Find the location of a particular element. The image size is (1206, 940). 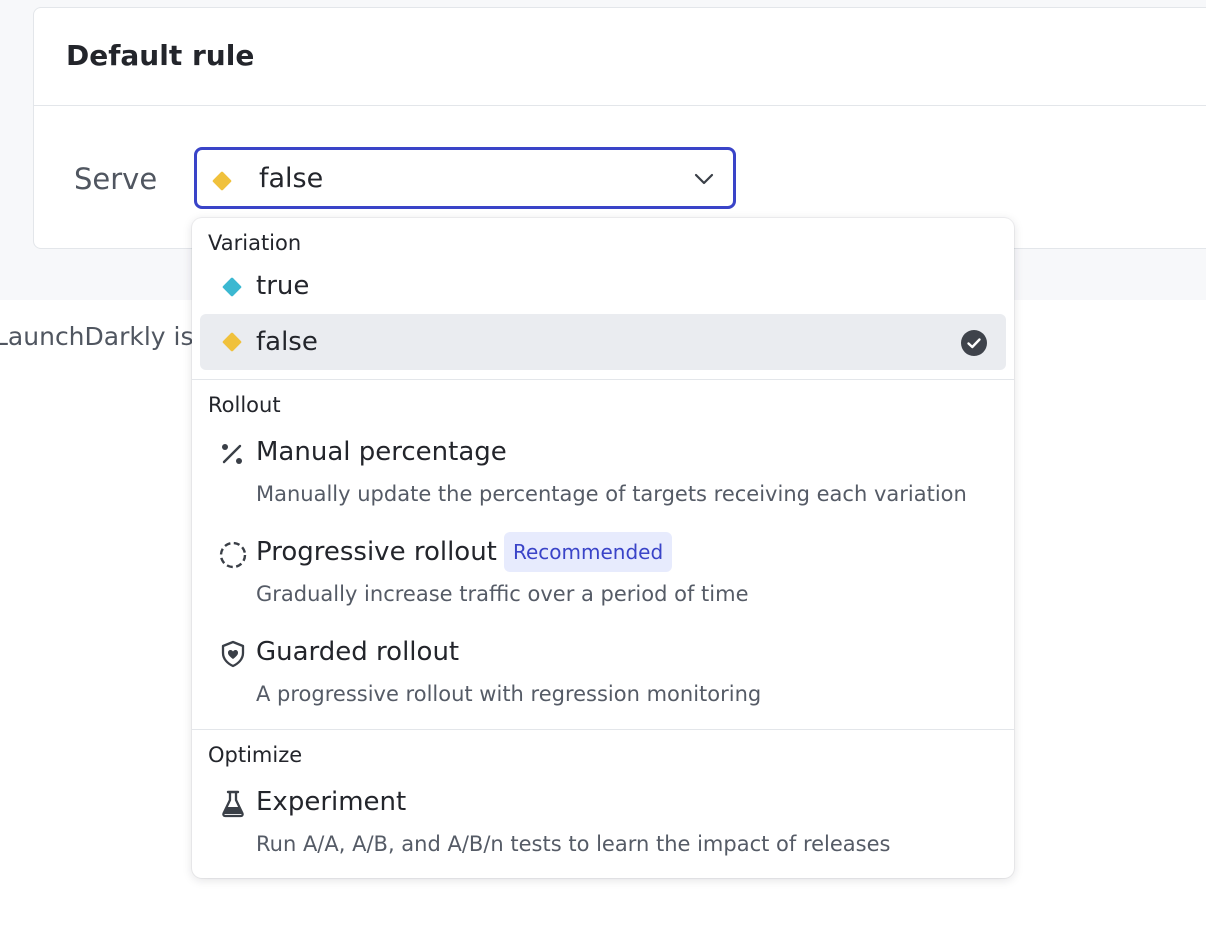

option-false: false is located at coordinates (603, 342).